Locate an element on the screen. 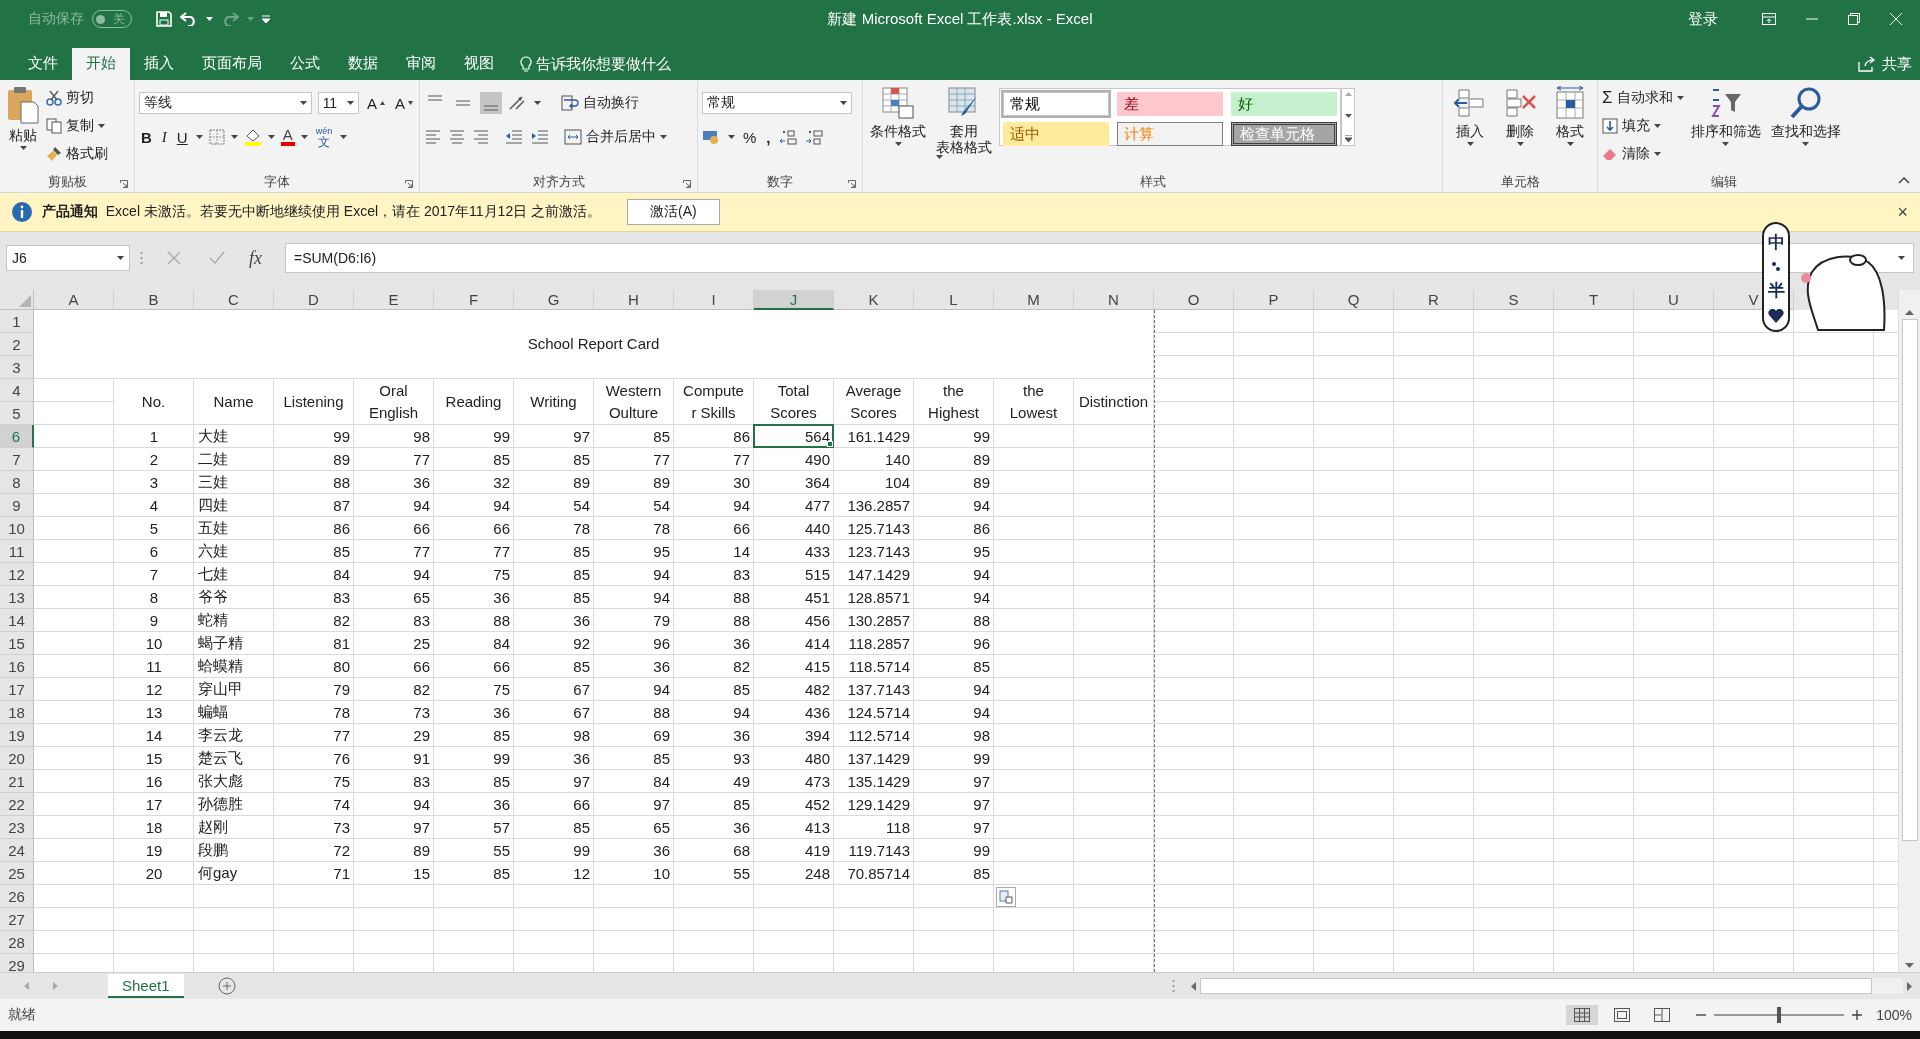 This screenshot has height=1039, width=1920. row-header: 29 is located at coordinates (17, 963).